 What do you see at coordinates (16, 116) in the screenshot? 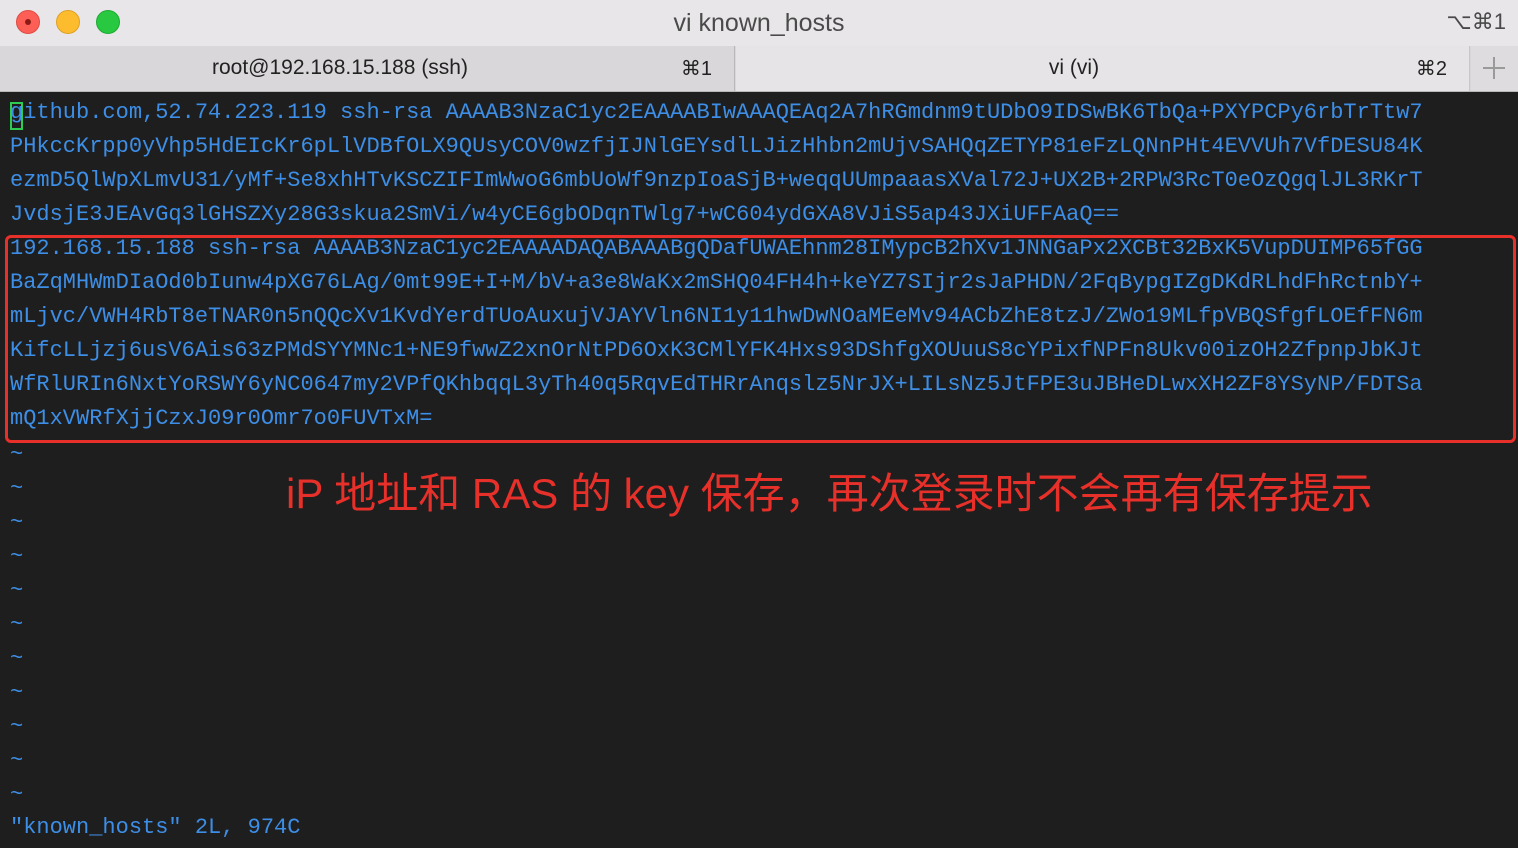
I see `text-cursor` at bounding box center [16, 116].